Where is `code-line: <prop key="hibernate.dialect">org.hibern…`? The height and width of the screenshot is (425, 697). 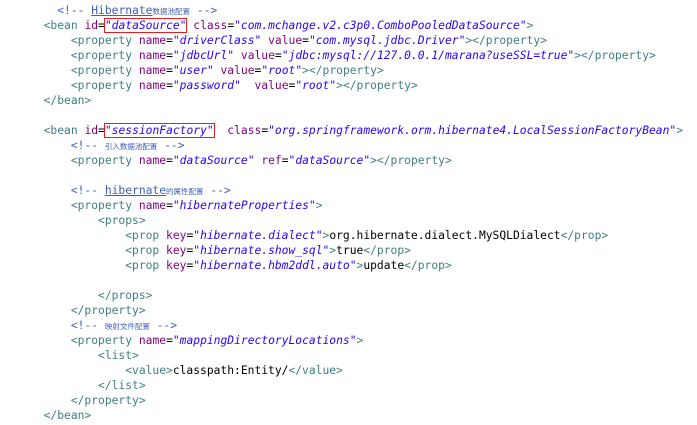
code-line: <prop key="hibernate.dialect">org.hibern… is located at coordinates (319, 235).